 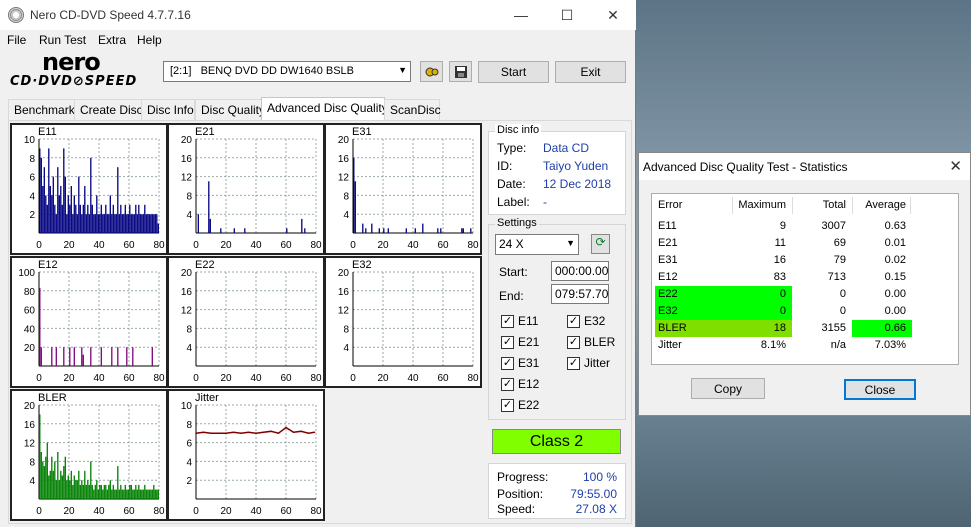 I want to click on end-time-input: 079:57.70, so click(x=580, y=294).